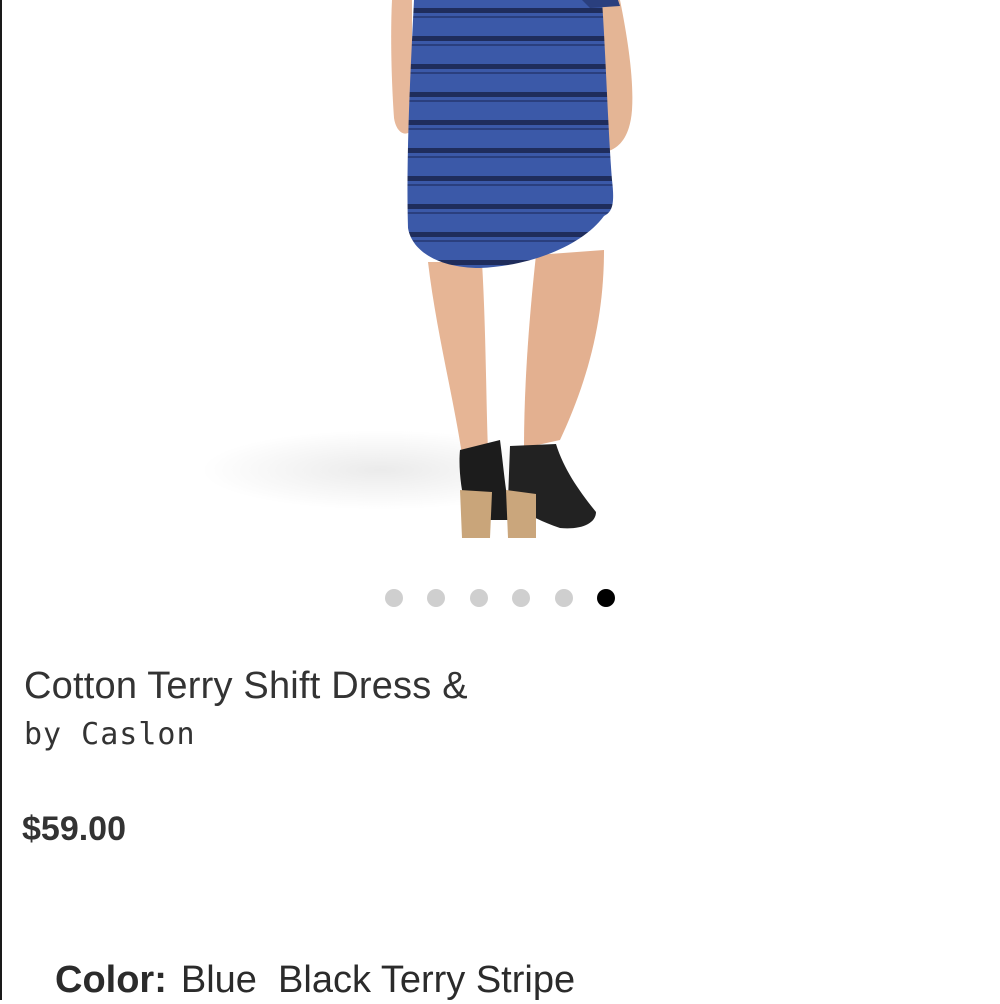  Describe the element at coordinates (606, 598) in the screenshot. I see `carousel-dot-6-active` at that location.